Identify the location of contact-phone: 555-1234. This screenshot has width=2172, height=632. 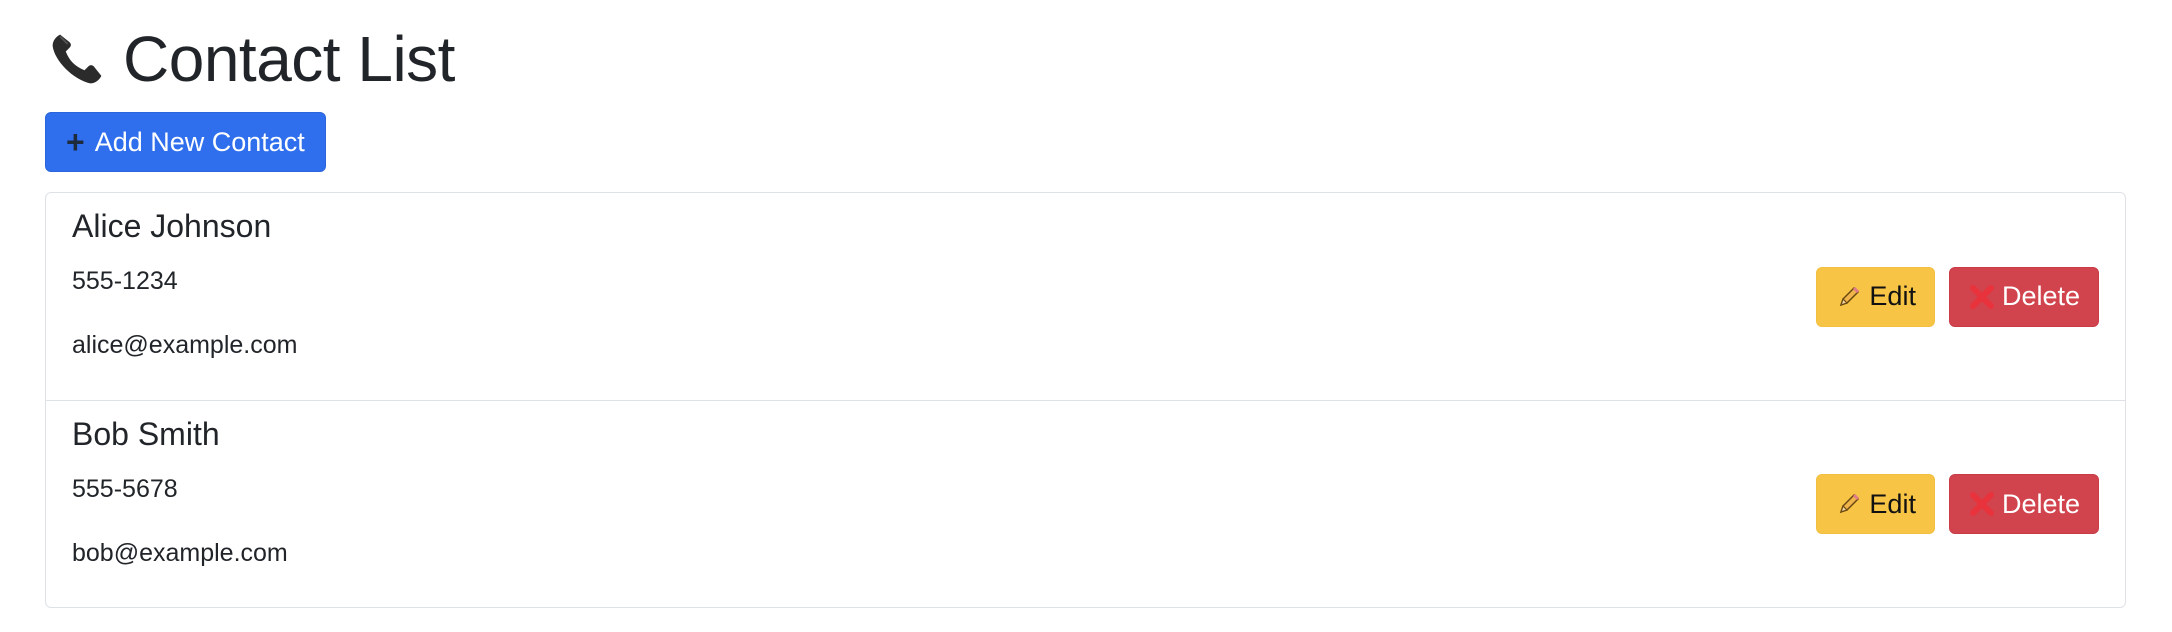
(125, 281).